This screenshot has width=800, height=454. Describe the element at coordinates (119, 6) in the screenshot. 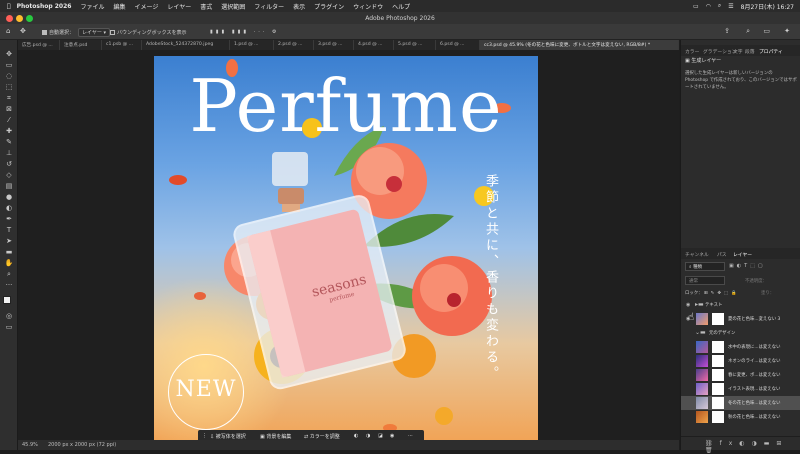

I see `menu-edit: 編集` at that location.